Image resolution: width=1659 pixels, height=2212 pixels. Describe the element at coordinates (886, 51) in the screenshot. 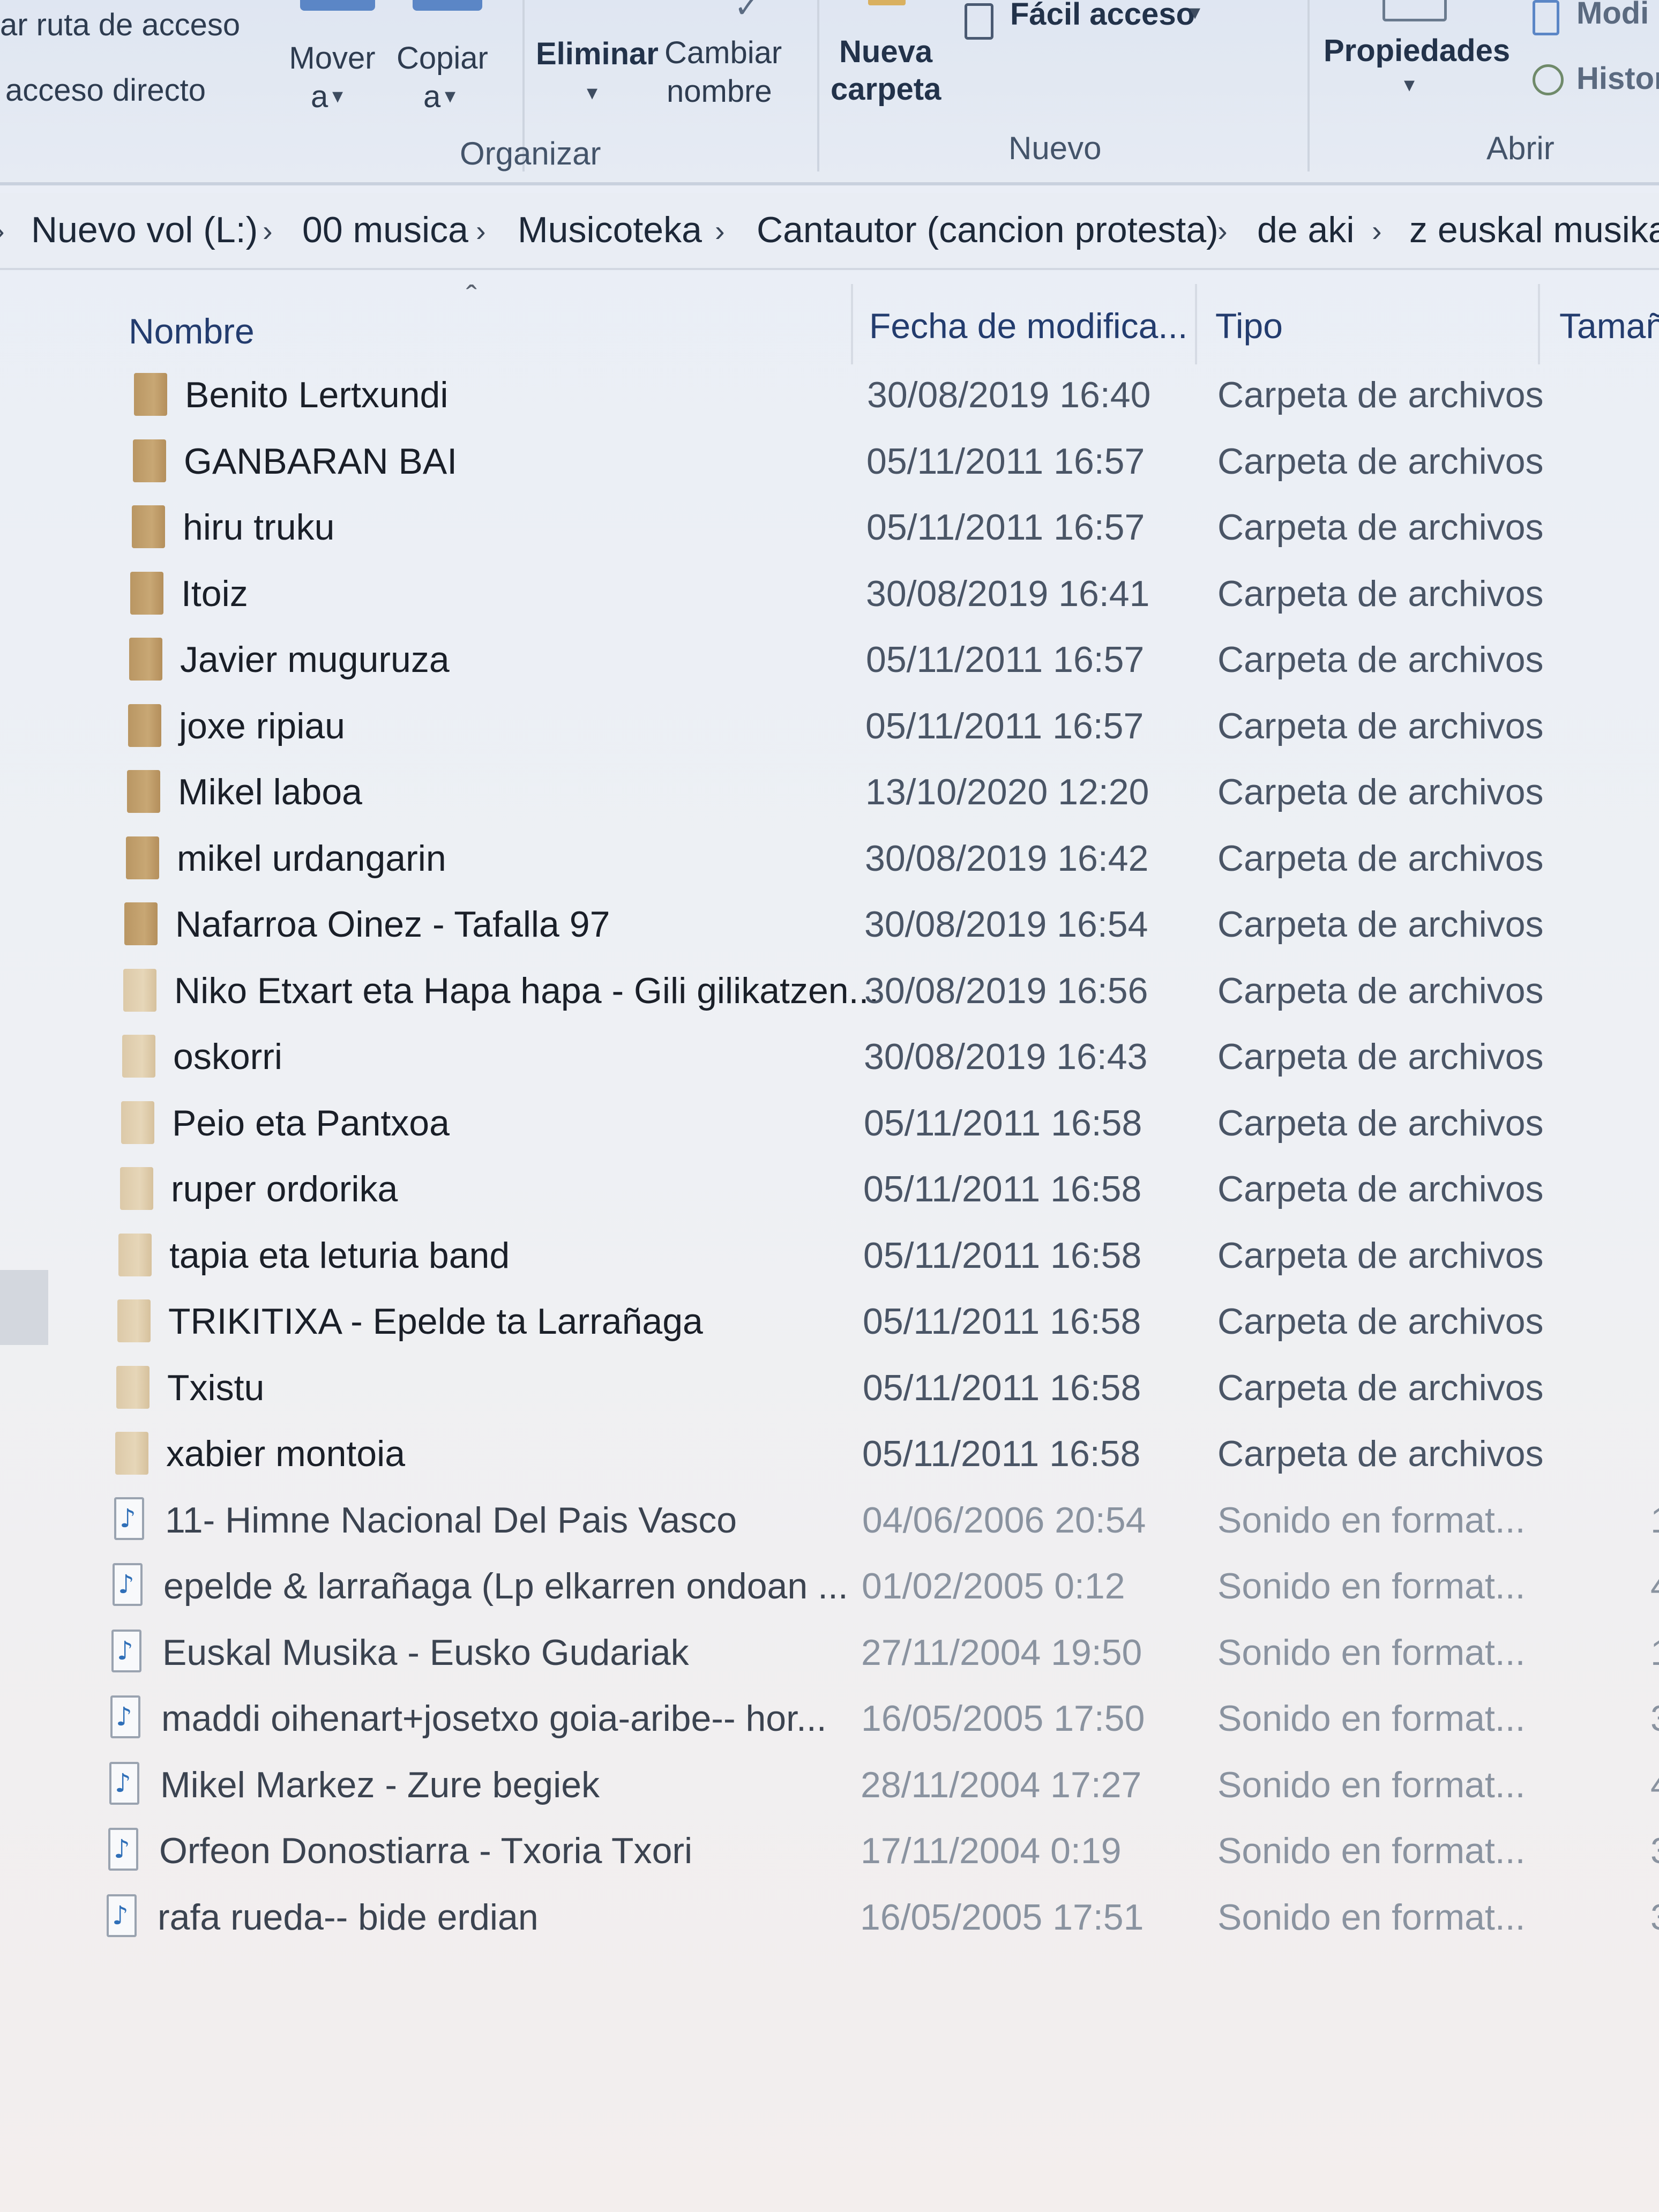

I see `new-folder-label: Nueva` at that location.